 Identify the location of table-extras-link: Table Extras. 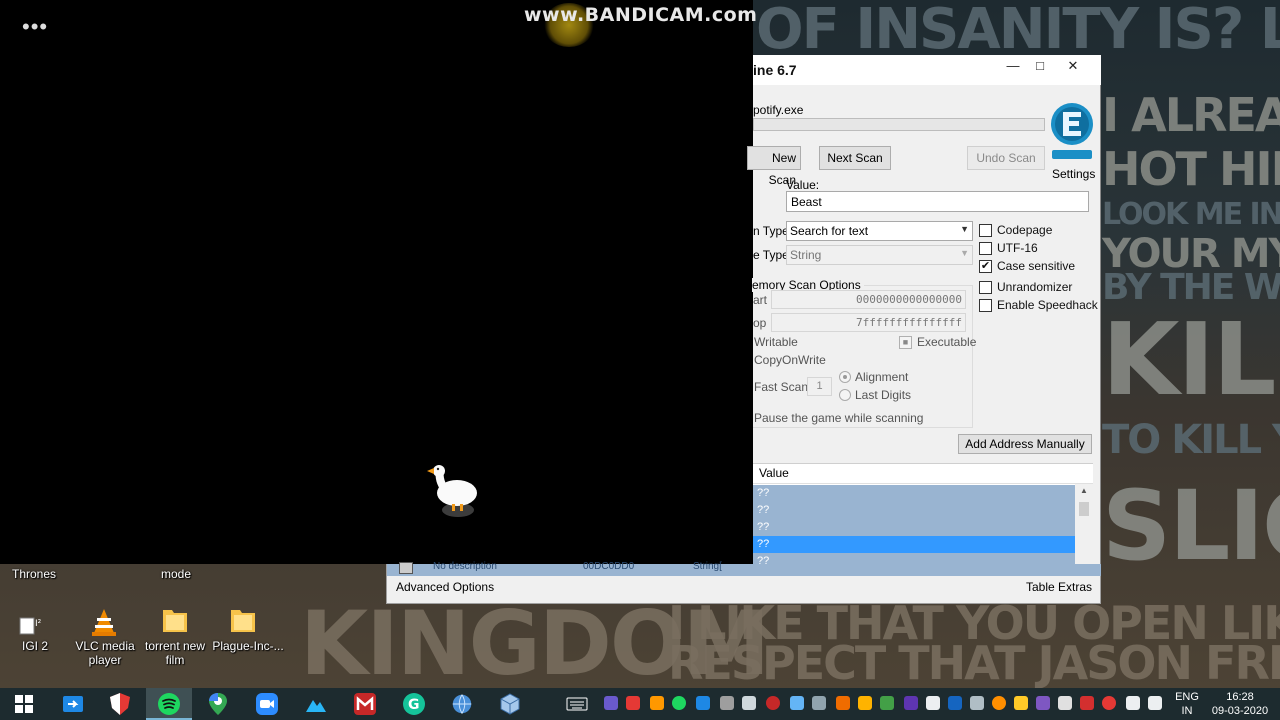
(1059, 587).